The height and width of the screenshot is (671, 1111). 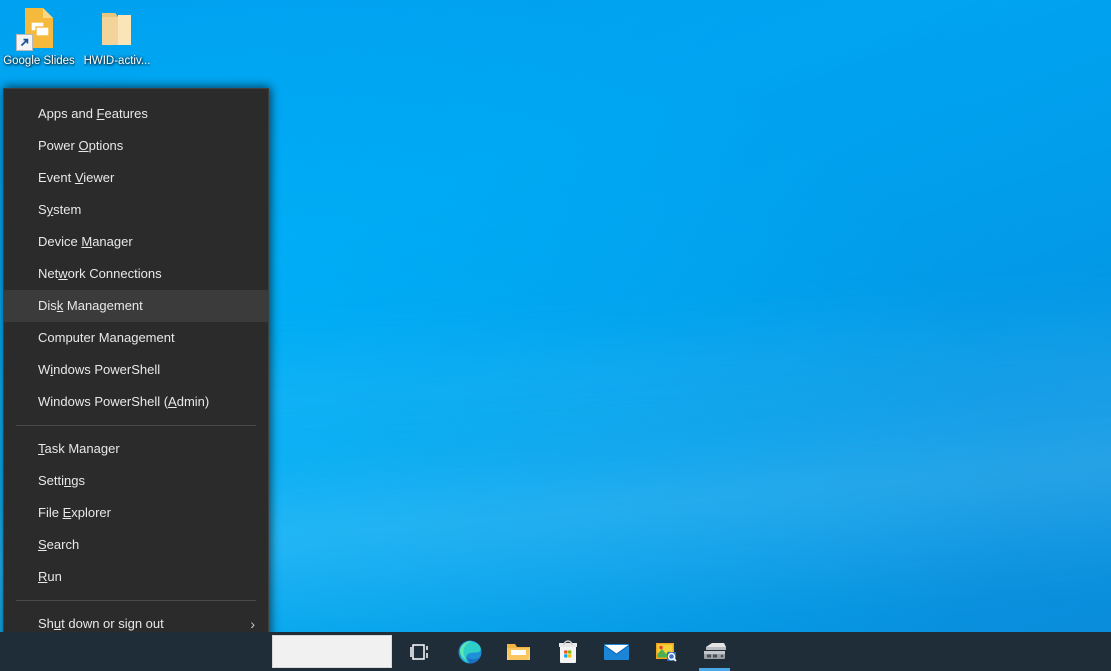 I want to click on menu-item-windows-powershell-admin: Windows PowerShell (Admin), so click(x=136, y=402).